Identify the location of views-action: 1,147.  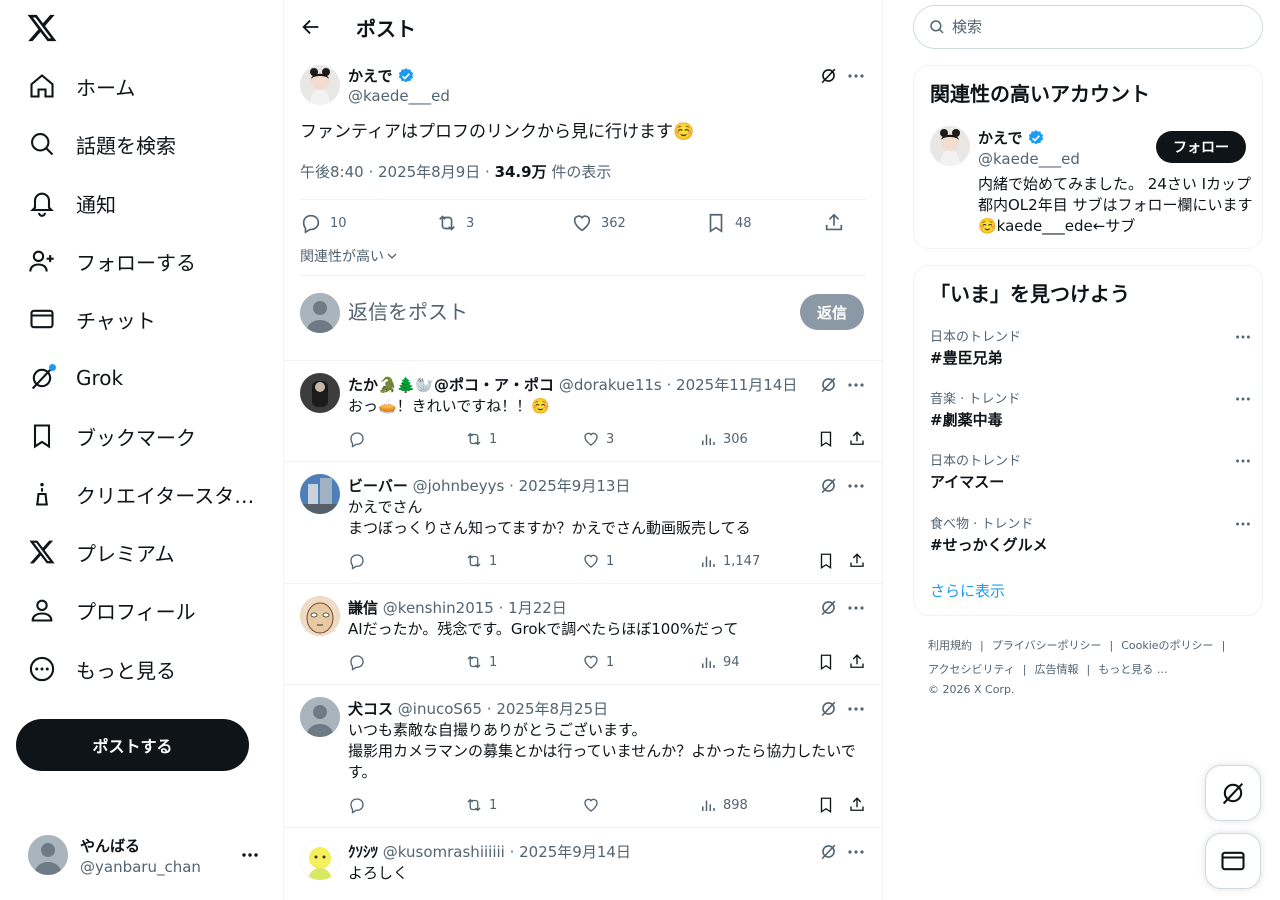
(729, 561).